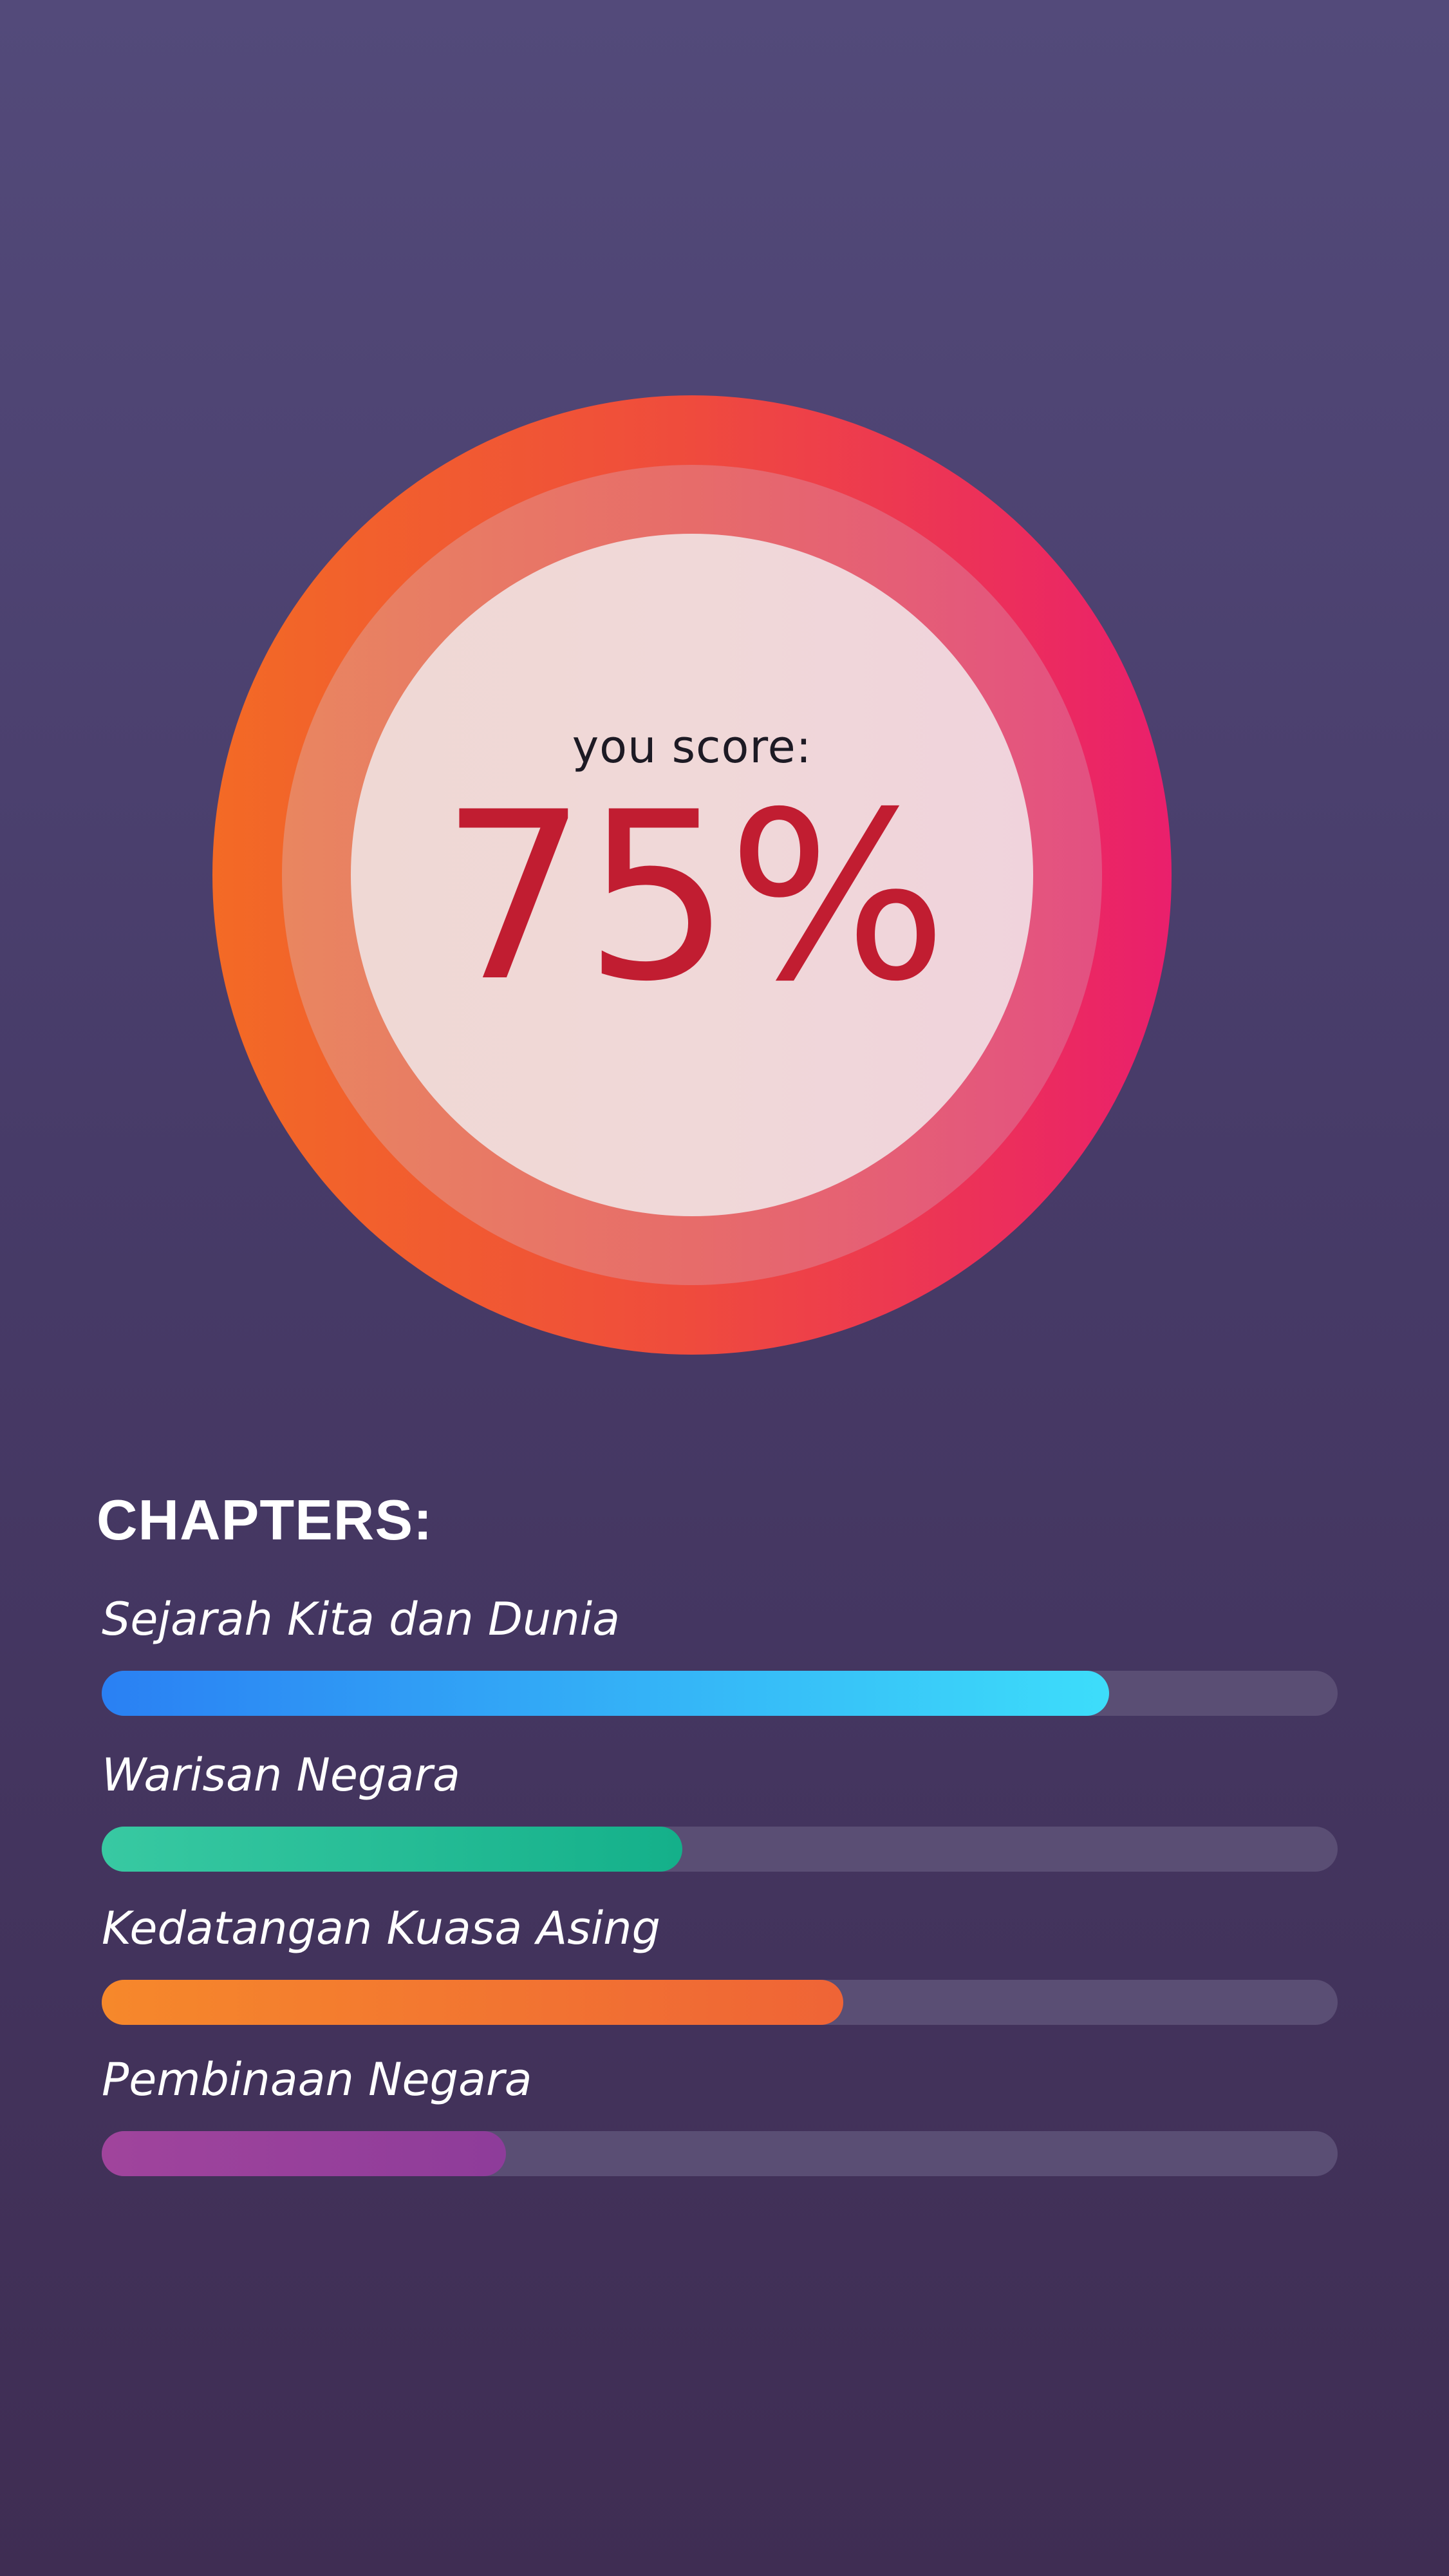 The image size is (1449, 2576). I want to click on chapter-item-warisan-negara: Warisan Negara, so click(720, 1810).